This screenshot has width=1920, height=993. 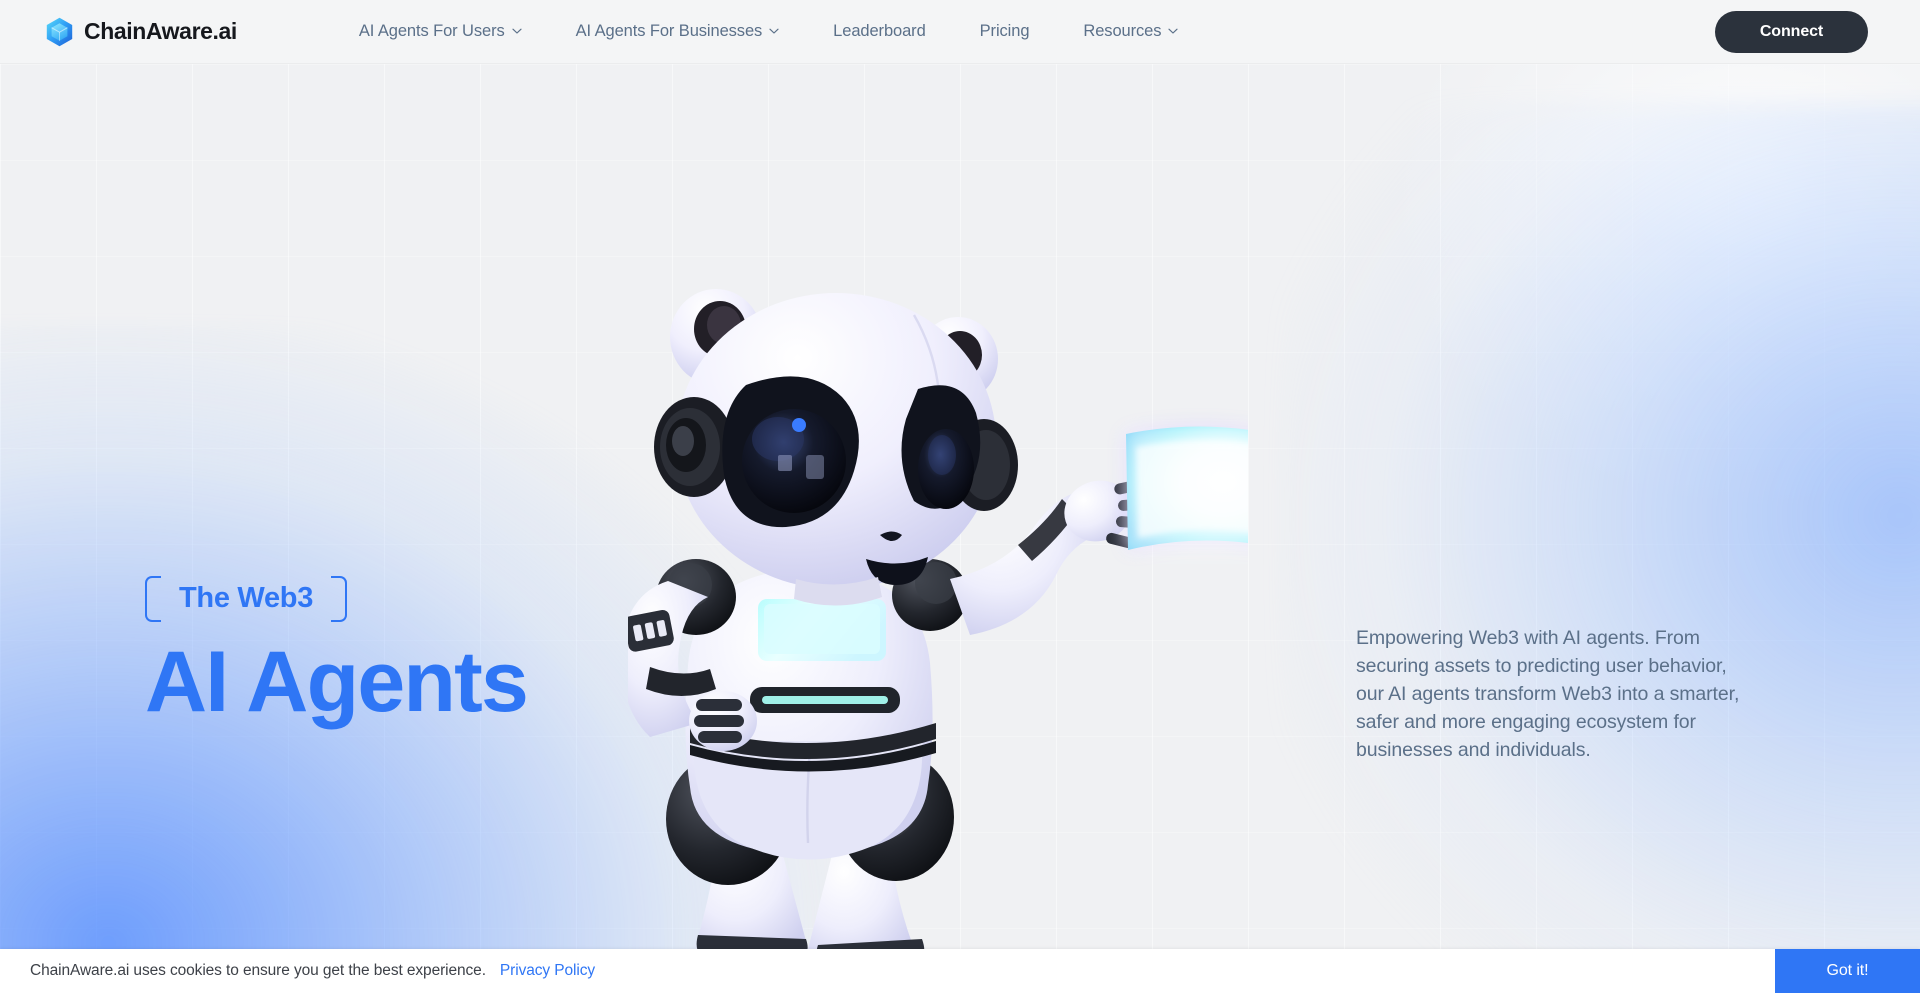 I want to click on nav-label: Pricing, so click(x=1004, y=31).